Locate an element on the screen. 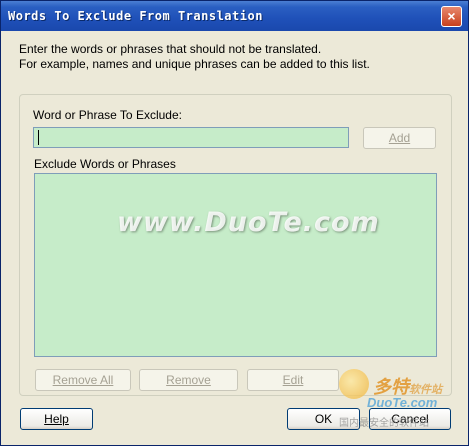 This screenshot has height=446, width=469. remove-button: Remove is located at coordinates (188, 380).